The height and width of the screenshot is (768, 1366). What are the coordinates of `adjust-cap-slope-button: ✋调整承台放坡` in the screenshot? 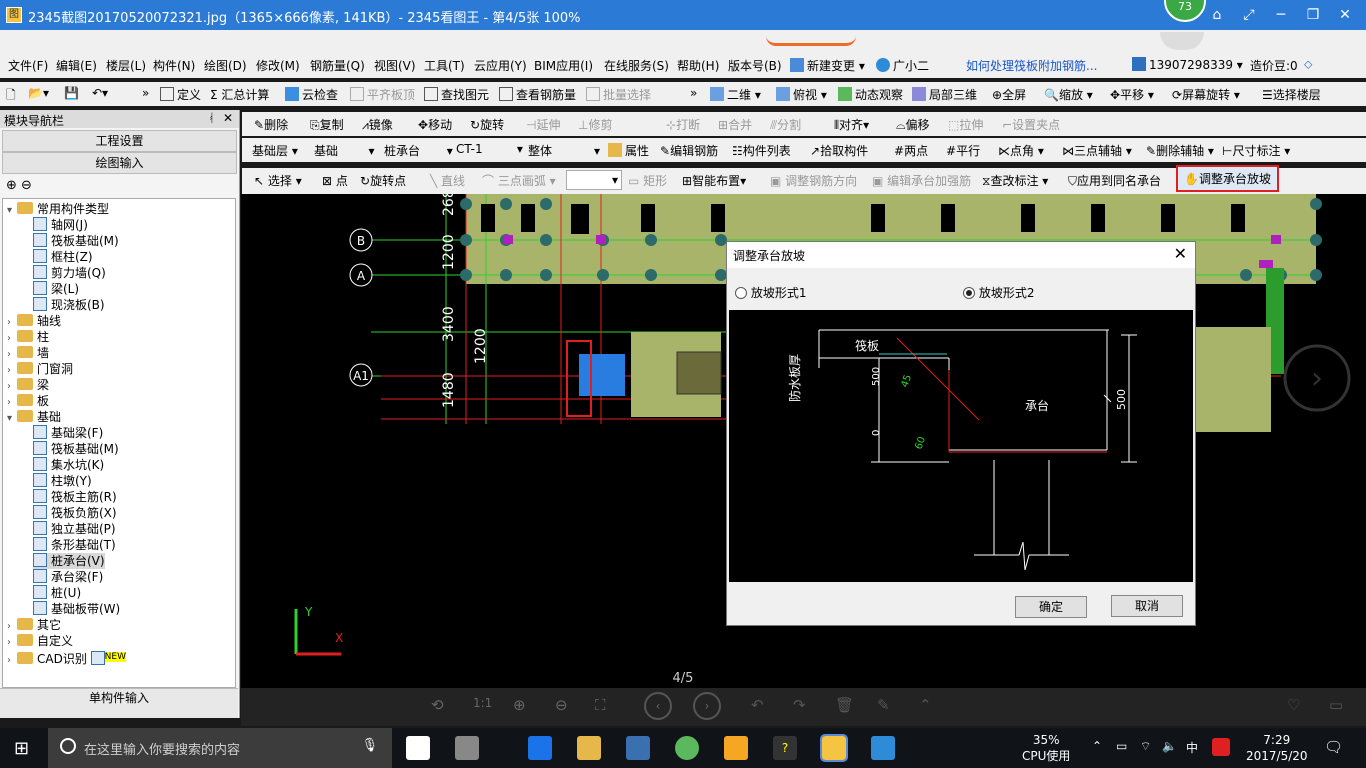 It's located at (1227, 178).